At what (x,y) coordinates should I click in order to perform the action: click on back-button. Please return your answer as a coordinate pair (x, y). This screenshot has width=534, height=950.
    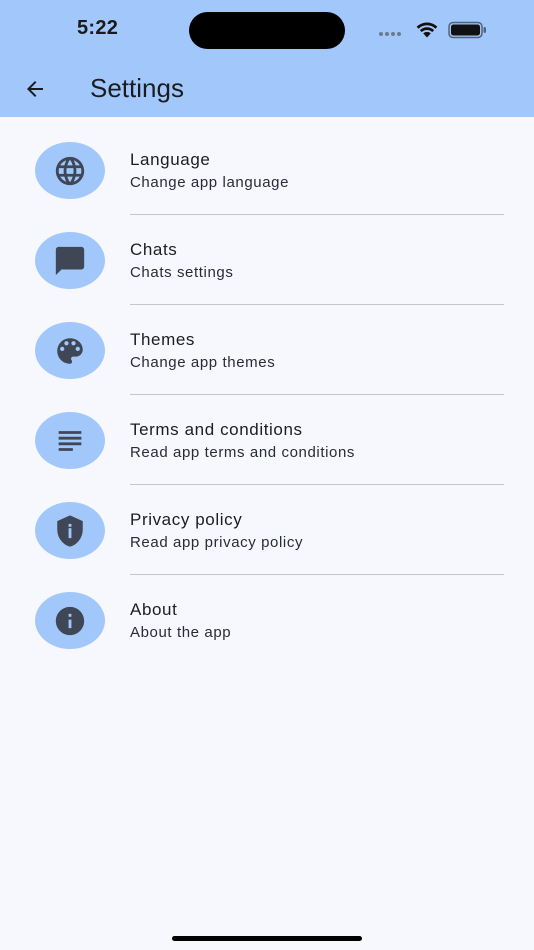
    Looking at the image, I should click on (35, 89).